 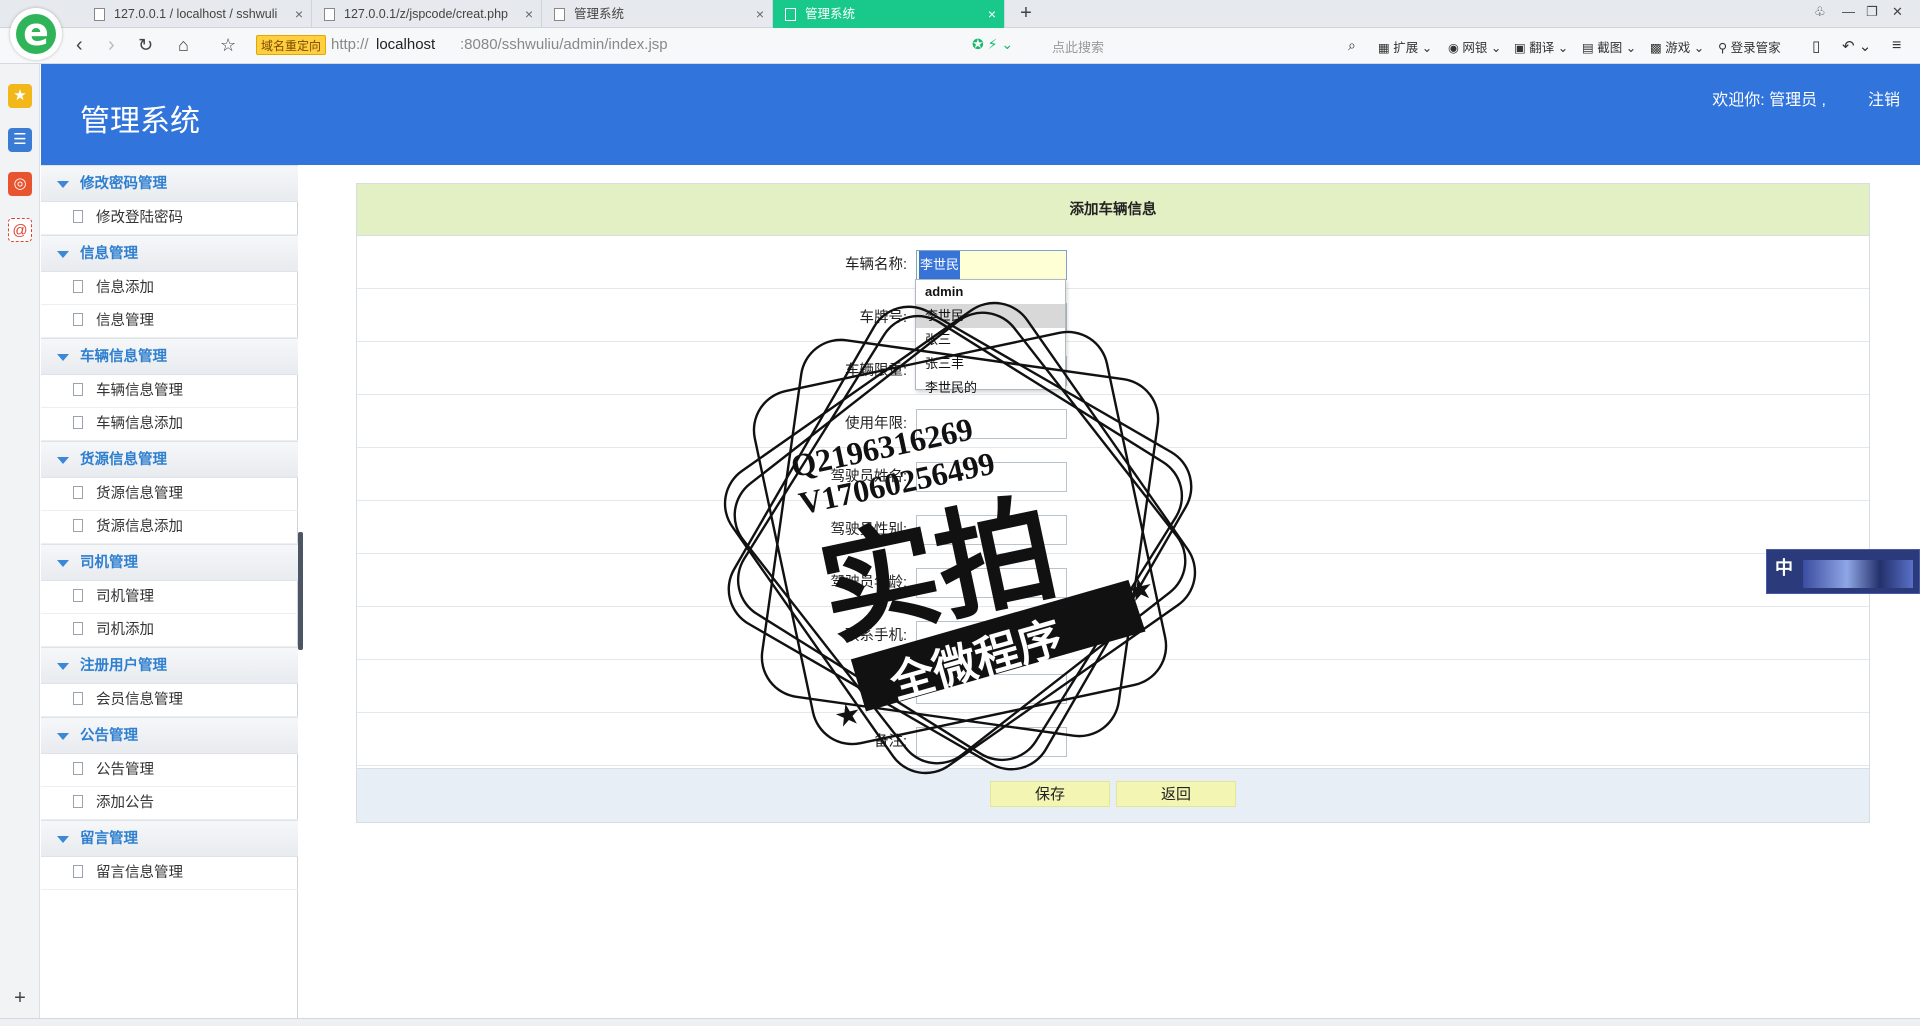 I want to click on menu-item-driver-manage: 司机管理, so click(x=169, y=597).